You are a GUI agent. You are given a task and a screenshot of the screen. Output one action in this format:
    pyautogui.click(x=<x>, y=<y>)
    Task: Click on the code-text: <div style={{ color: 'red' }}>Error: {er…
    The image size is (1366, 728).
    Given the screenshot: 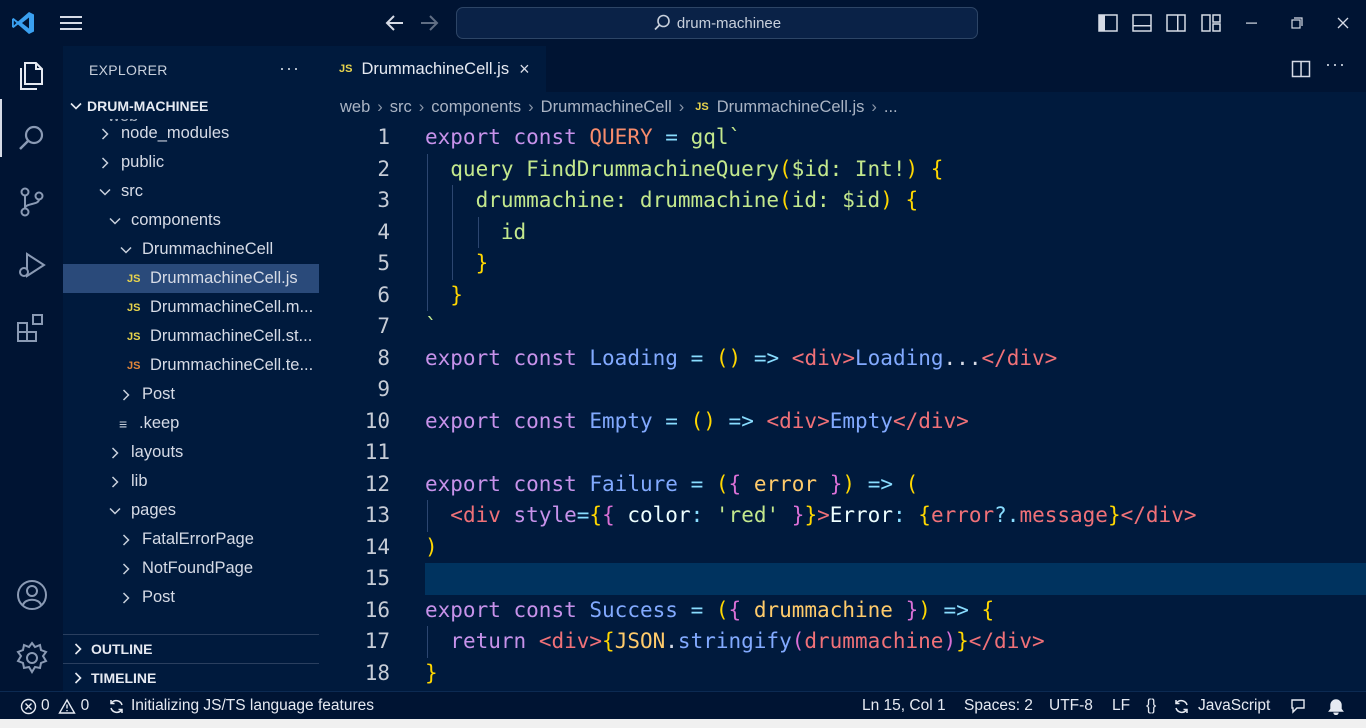 What is the action you would take?
    pyautogui.click(x=823, y=515)
    